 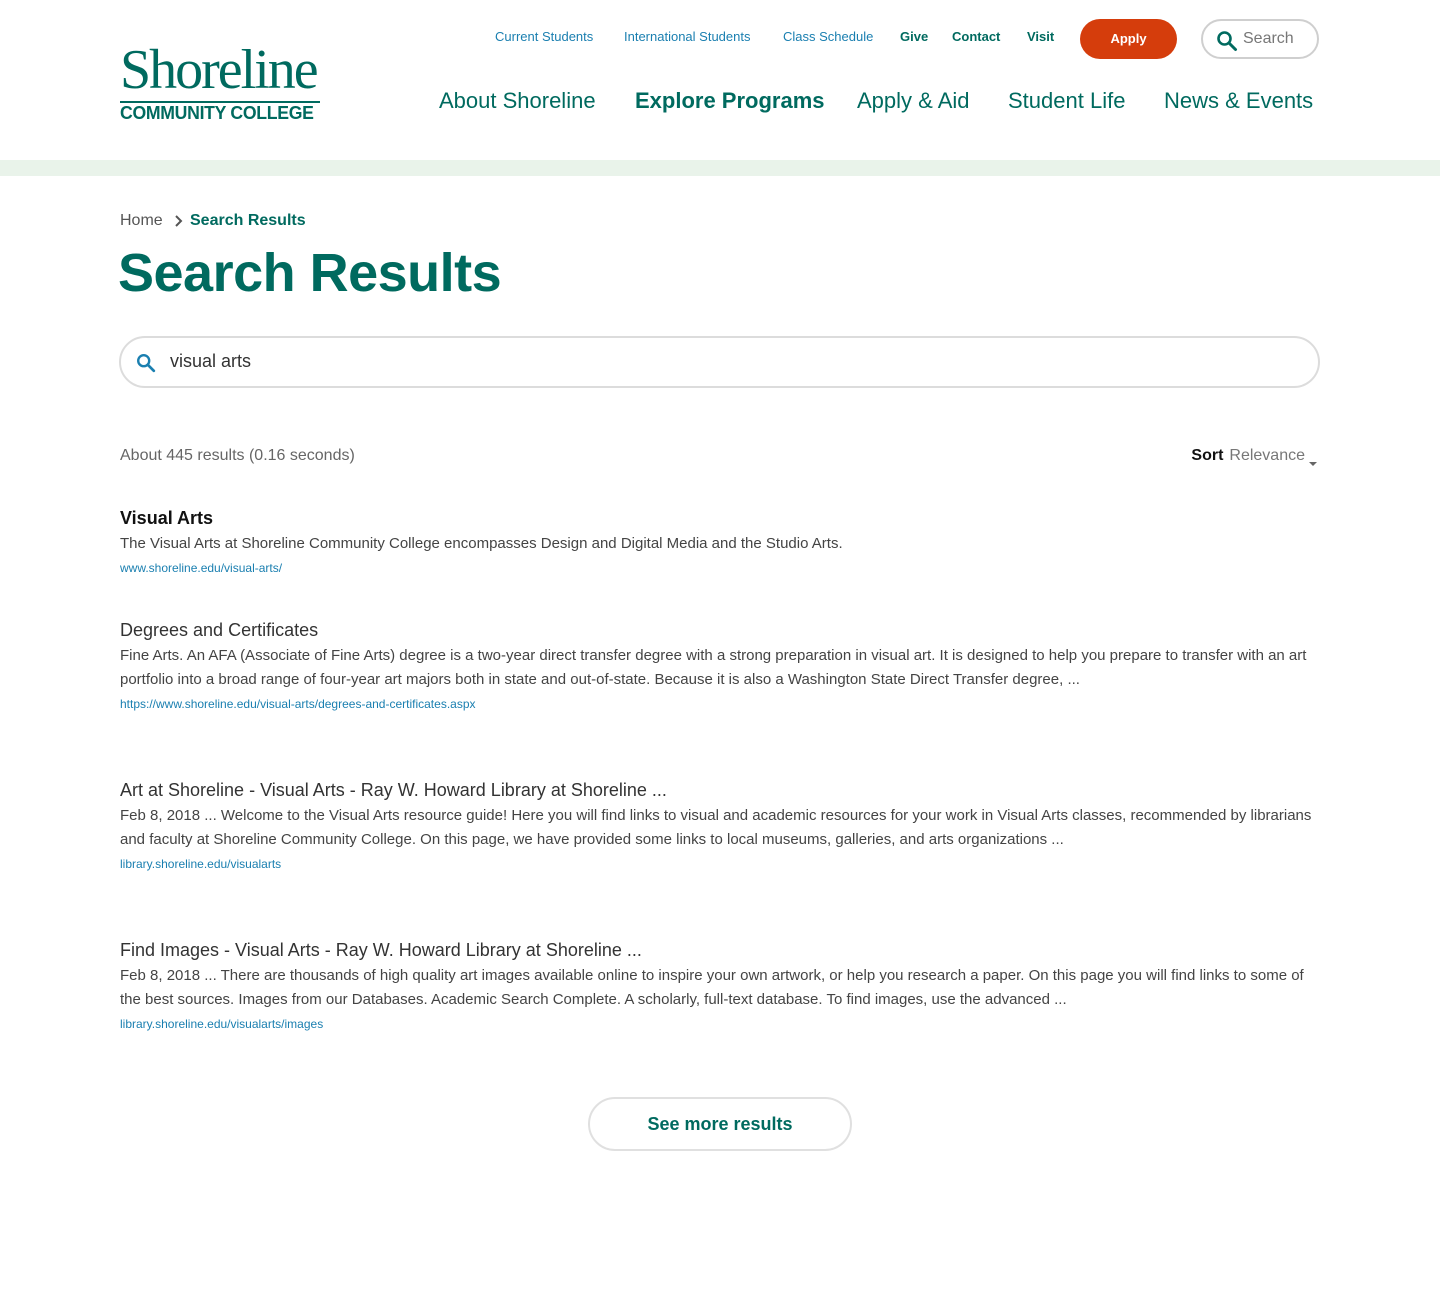 I want to click on logo-wordmark: Shoreline, so click(x=219, y=70).